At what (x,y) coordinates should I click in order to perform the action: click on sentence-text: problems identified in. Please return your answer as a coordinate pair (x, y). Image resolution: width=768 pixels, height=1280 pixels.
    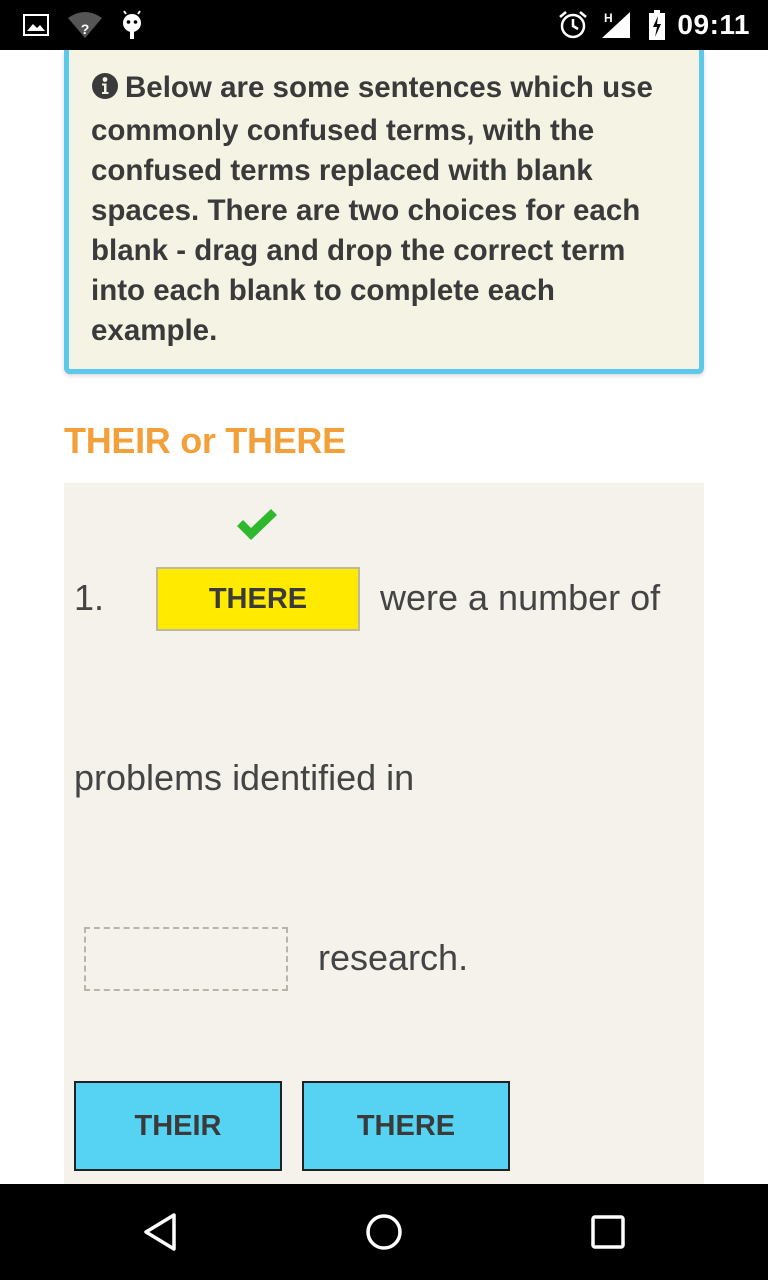
    Looking at the image, I should click on (244, 777).